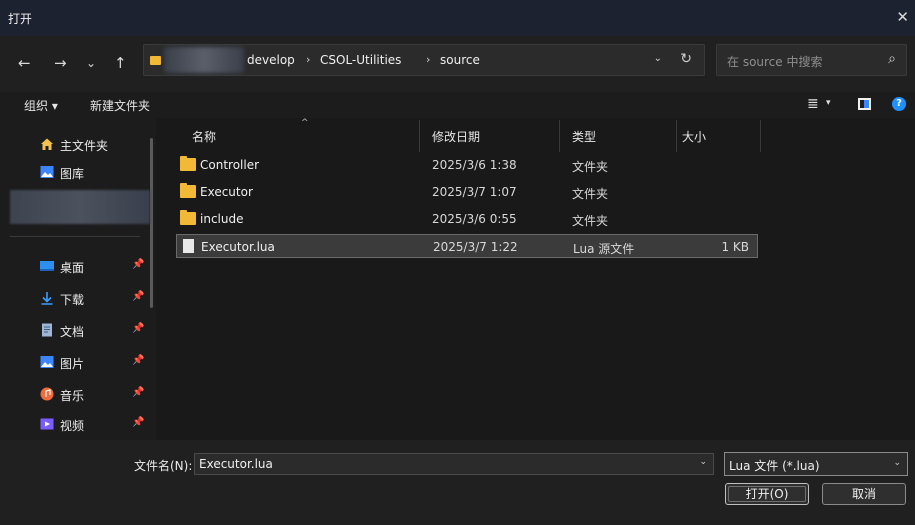  Describe the element at coordinates (467, 165) in the screenshot. I see `table-row: Controller 2025/3/6 1:38 文件夹` at that location.